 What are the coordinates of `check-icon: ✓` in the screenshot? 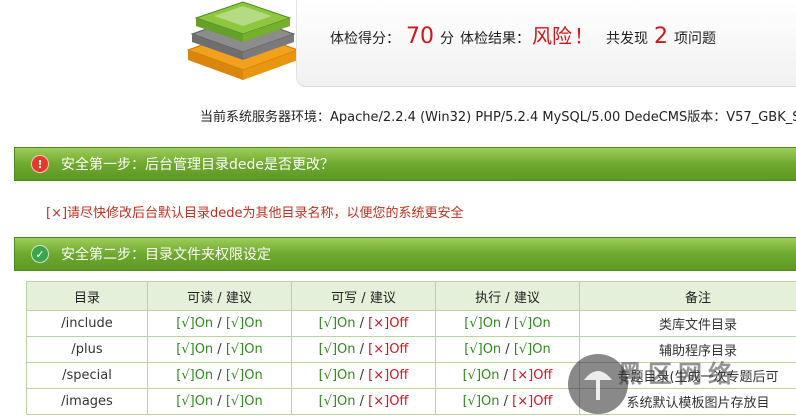 It's located at (40, 254).